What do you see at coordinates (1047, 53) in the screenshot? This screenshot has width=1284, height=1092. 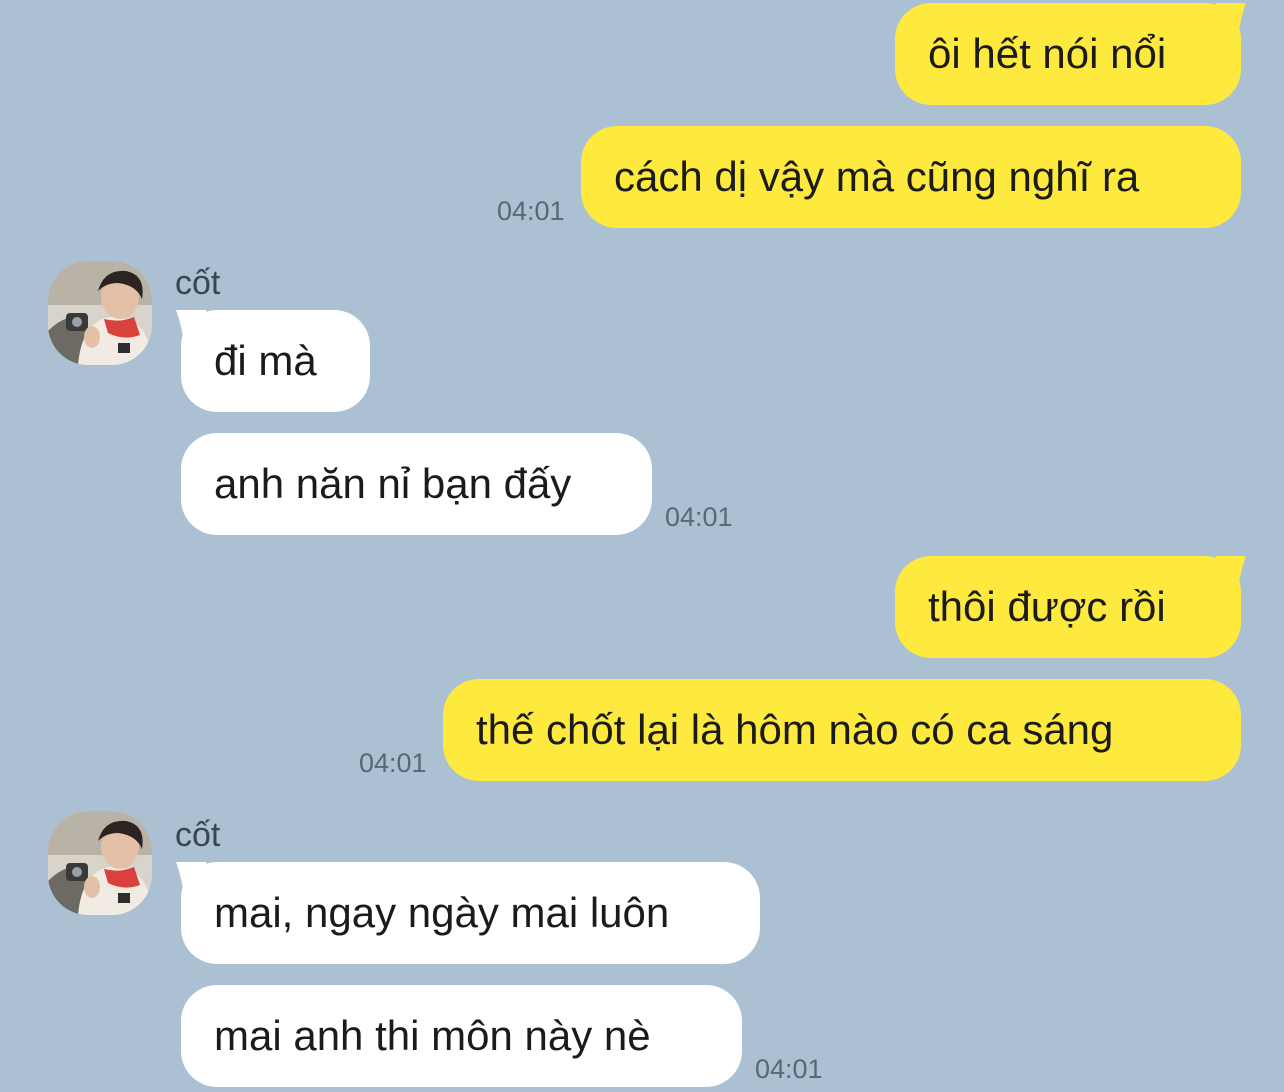 I see `message-text: ôi hết nói nổi` at bounding box center [1047, 53].